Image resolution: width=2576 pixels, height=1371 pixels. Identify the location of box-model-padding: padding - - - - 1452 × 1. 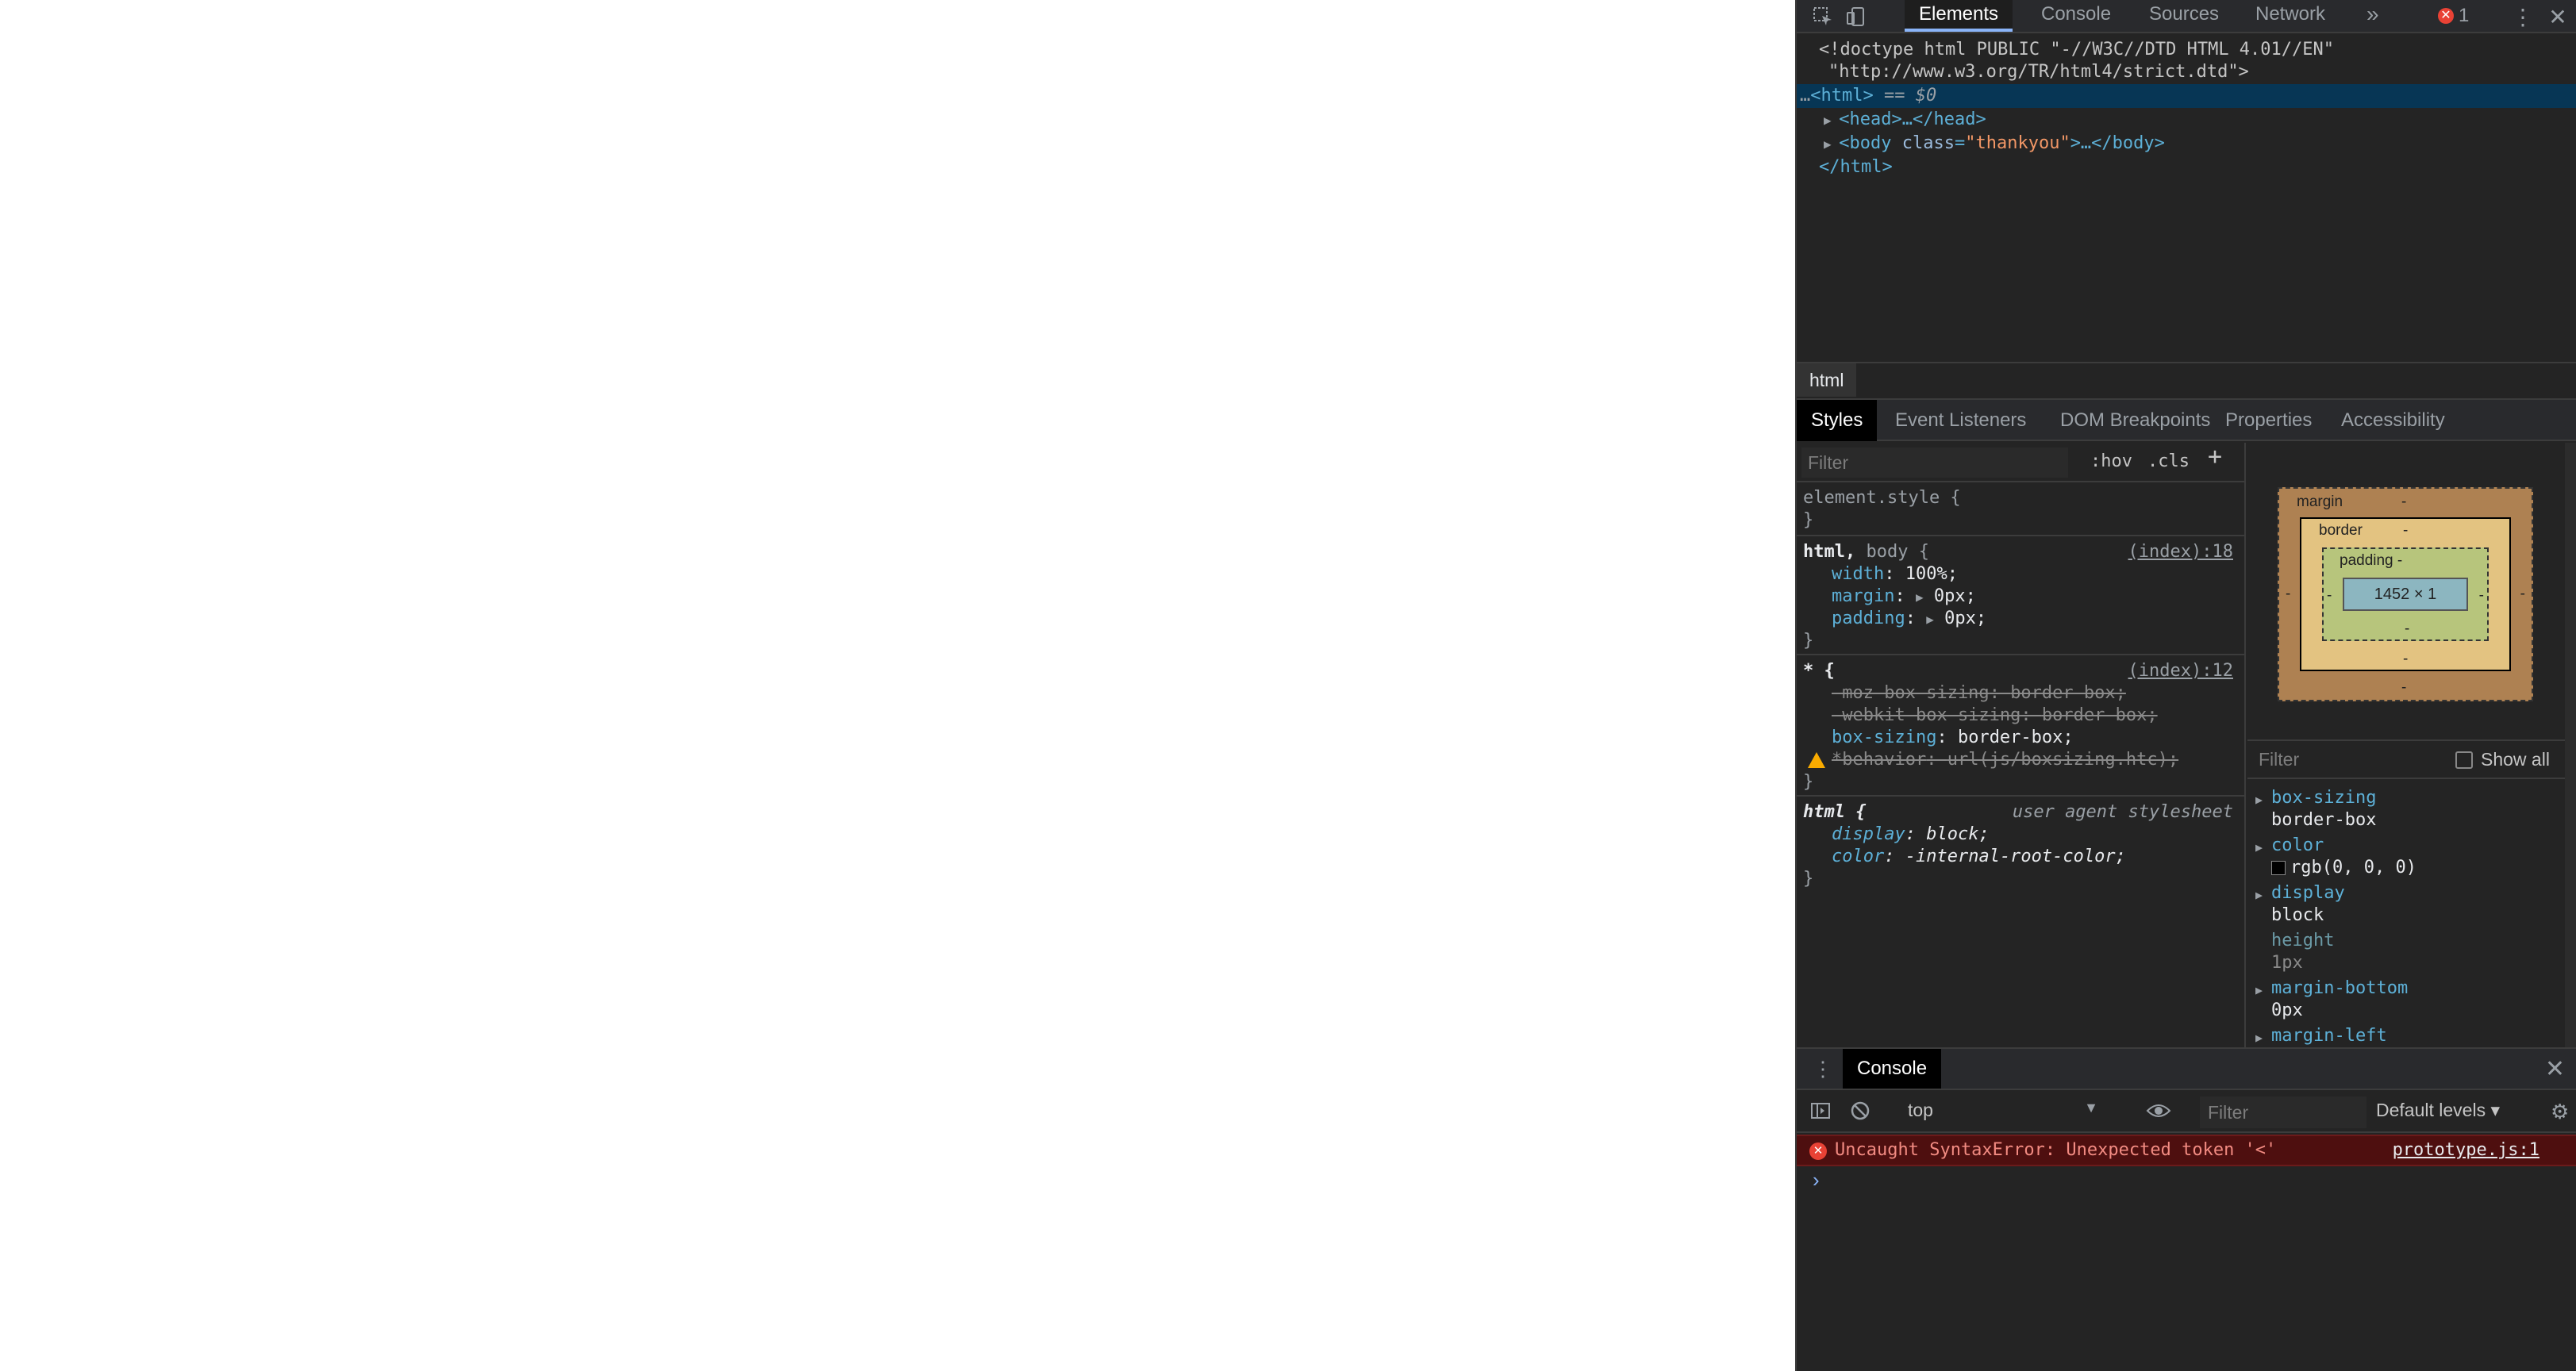
(2405, 594).